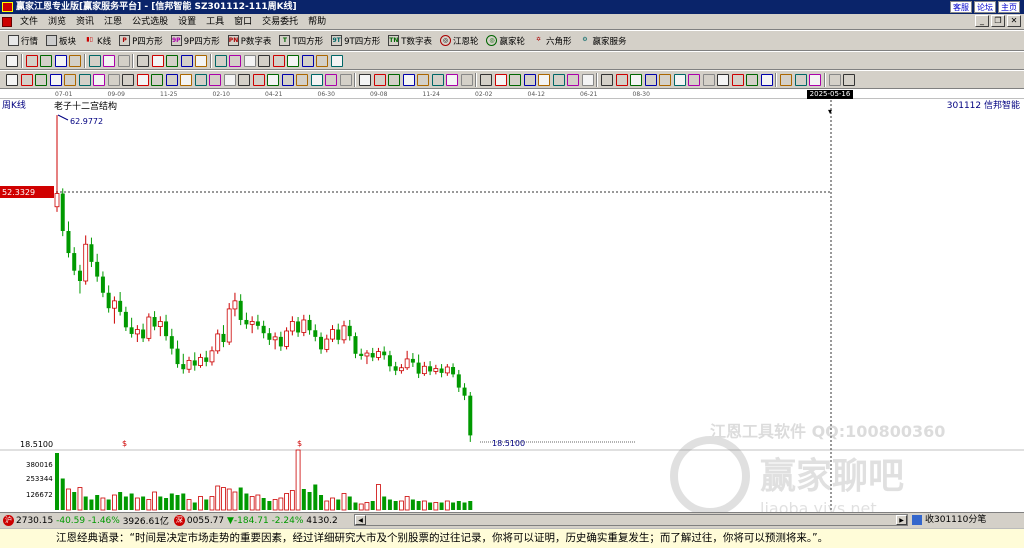 The image size is (1024, 548). I want to click on menu-news: 资讯, so click(85, 22).